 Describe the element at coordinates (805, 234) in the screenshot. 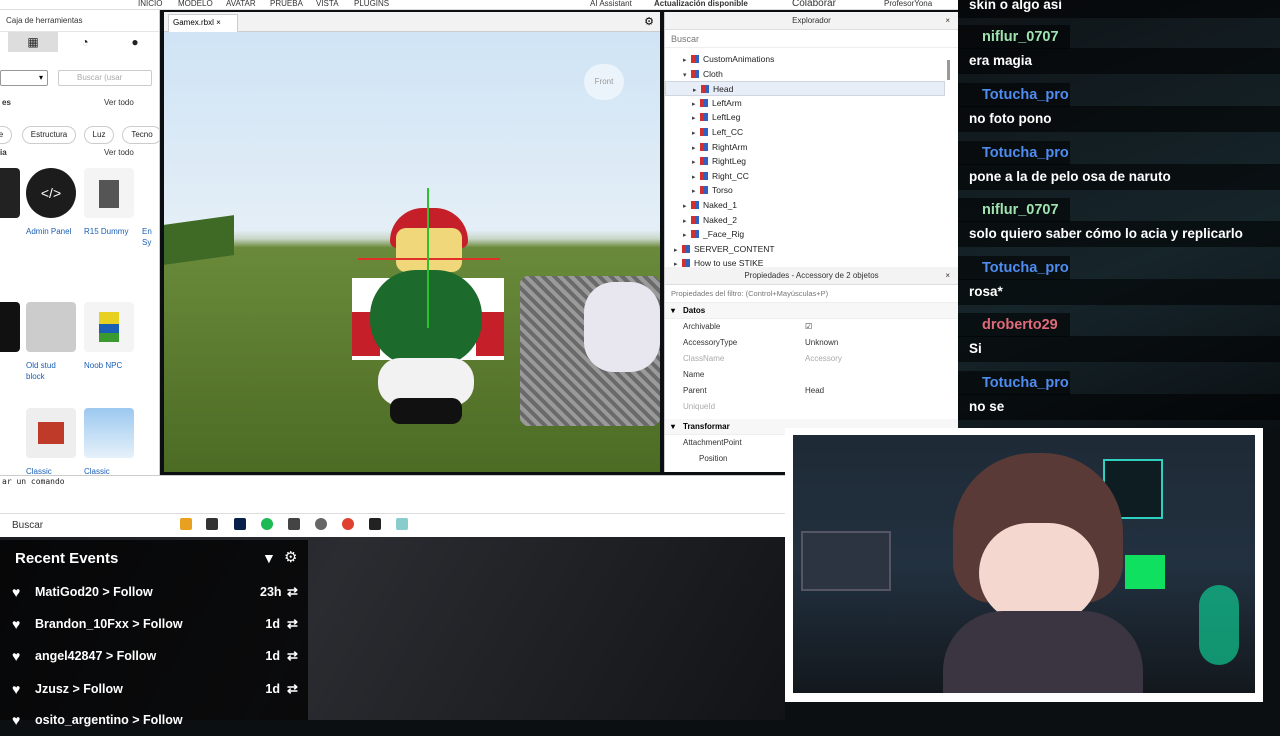

I see `tree-item: ▸ _Face_Rig` at that location.